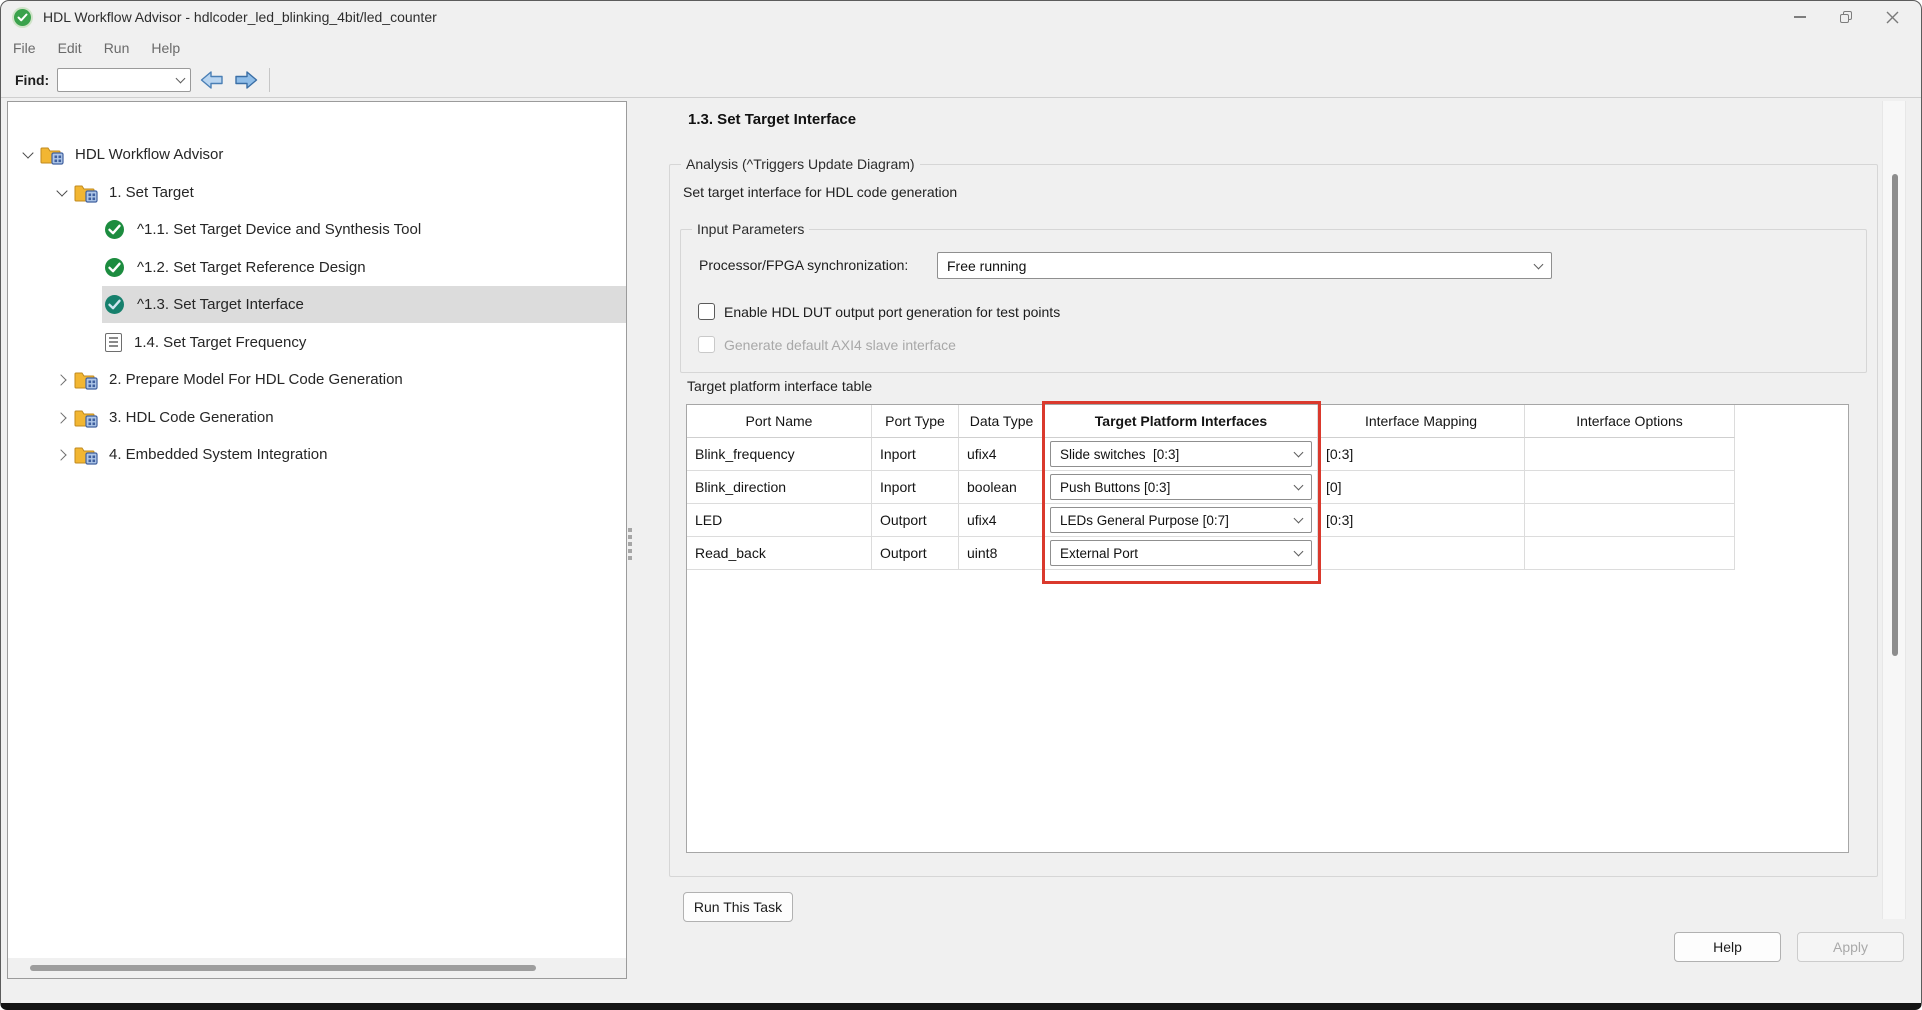 This screenshot has height=1010, width=1922. I want to click on header-port-name: Port Name, so click(779, 421).